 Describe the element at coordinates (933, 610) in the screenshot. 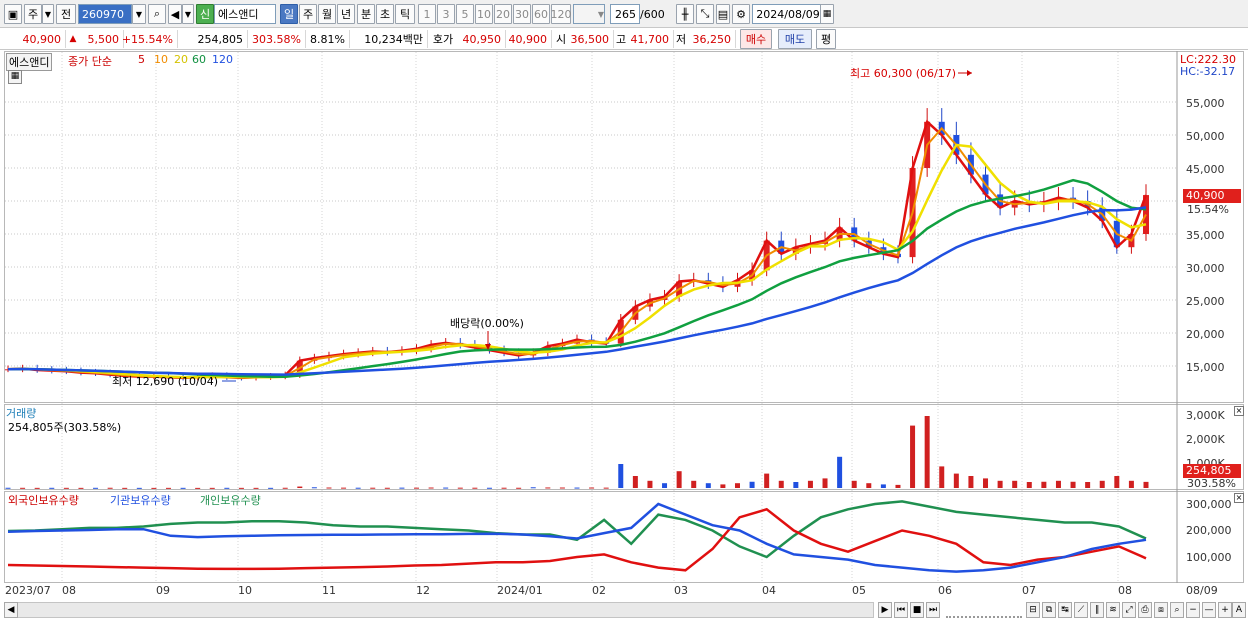

I see `fast-forward-icon: ⏭` at that location.